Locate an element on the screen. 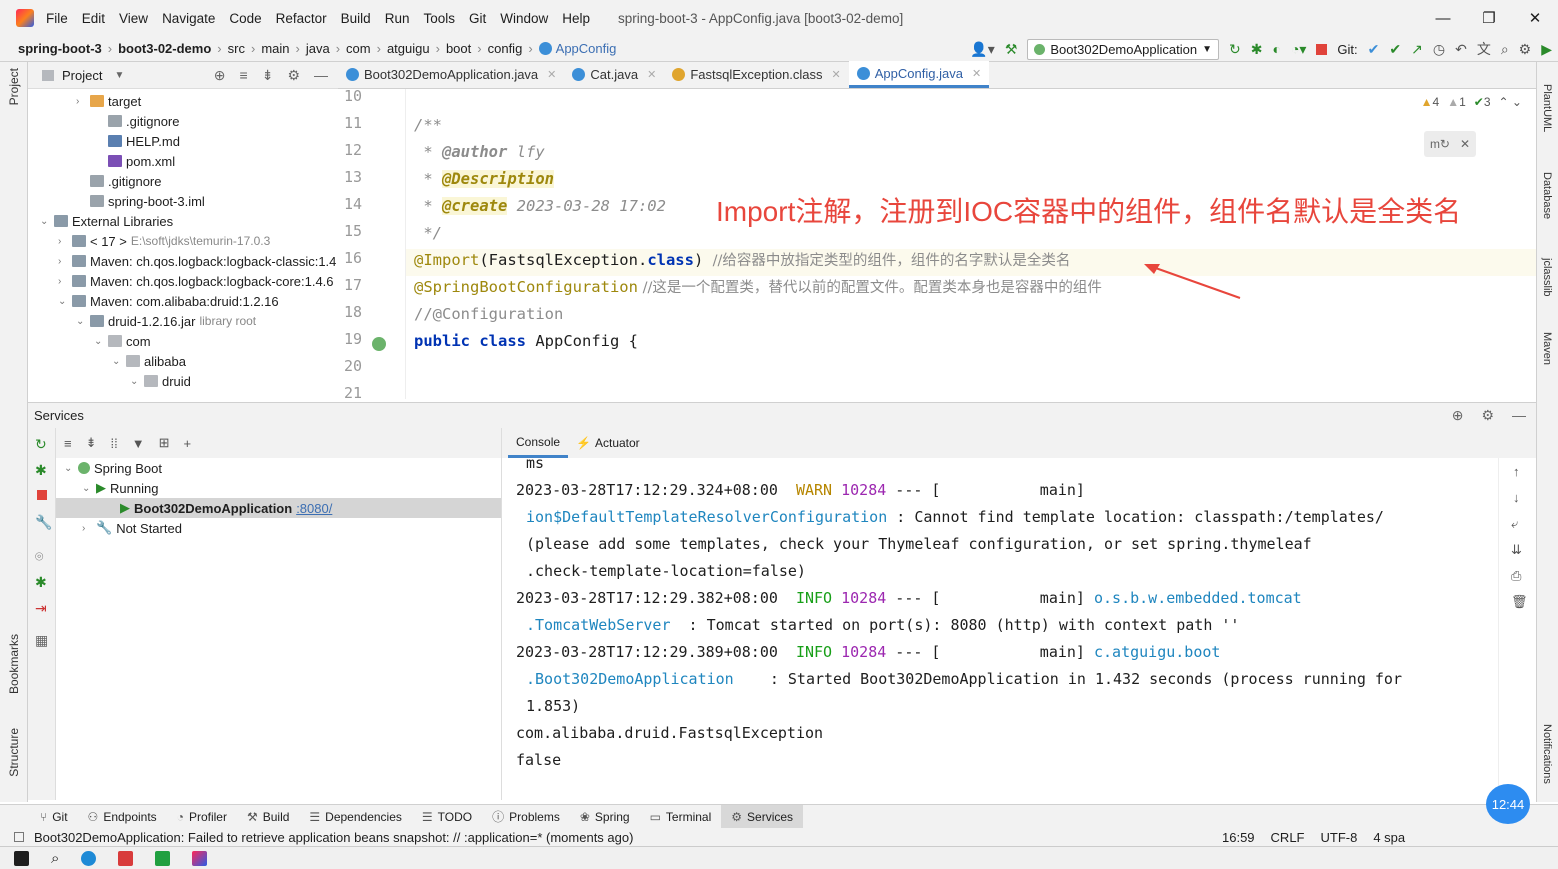 The width and height of the screenshot is (1558, 869). crumb-module: boot3-02-demo is located at coordinates (164, 48).